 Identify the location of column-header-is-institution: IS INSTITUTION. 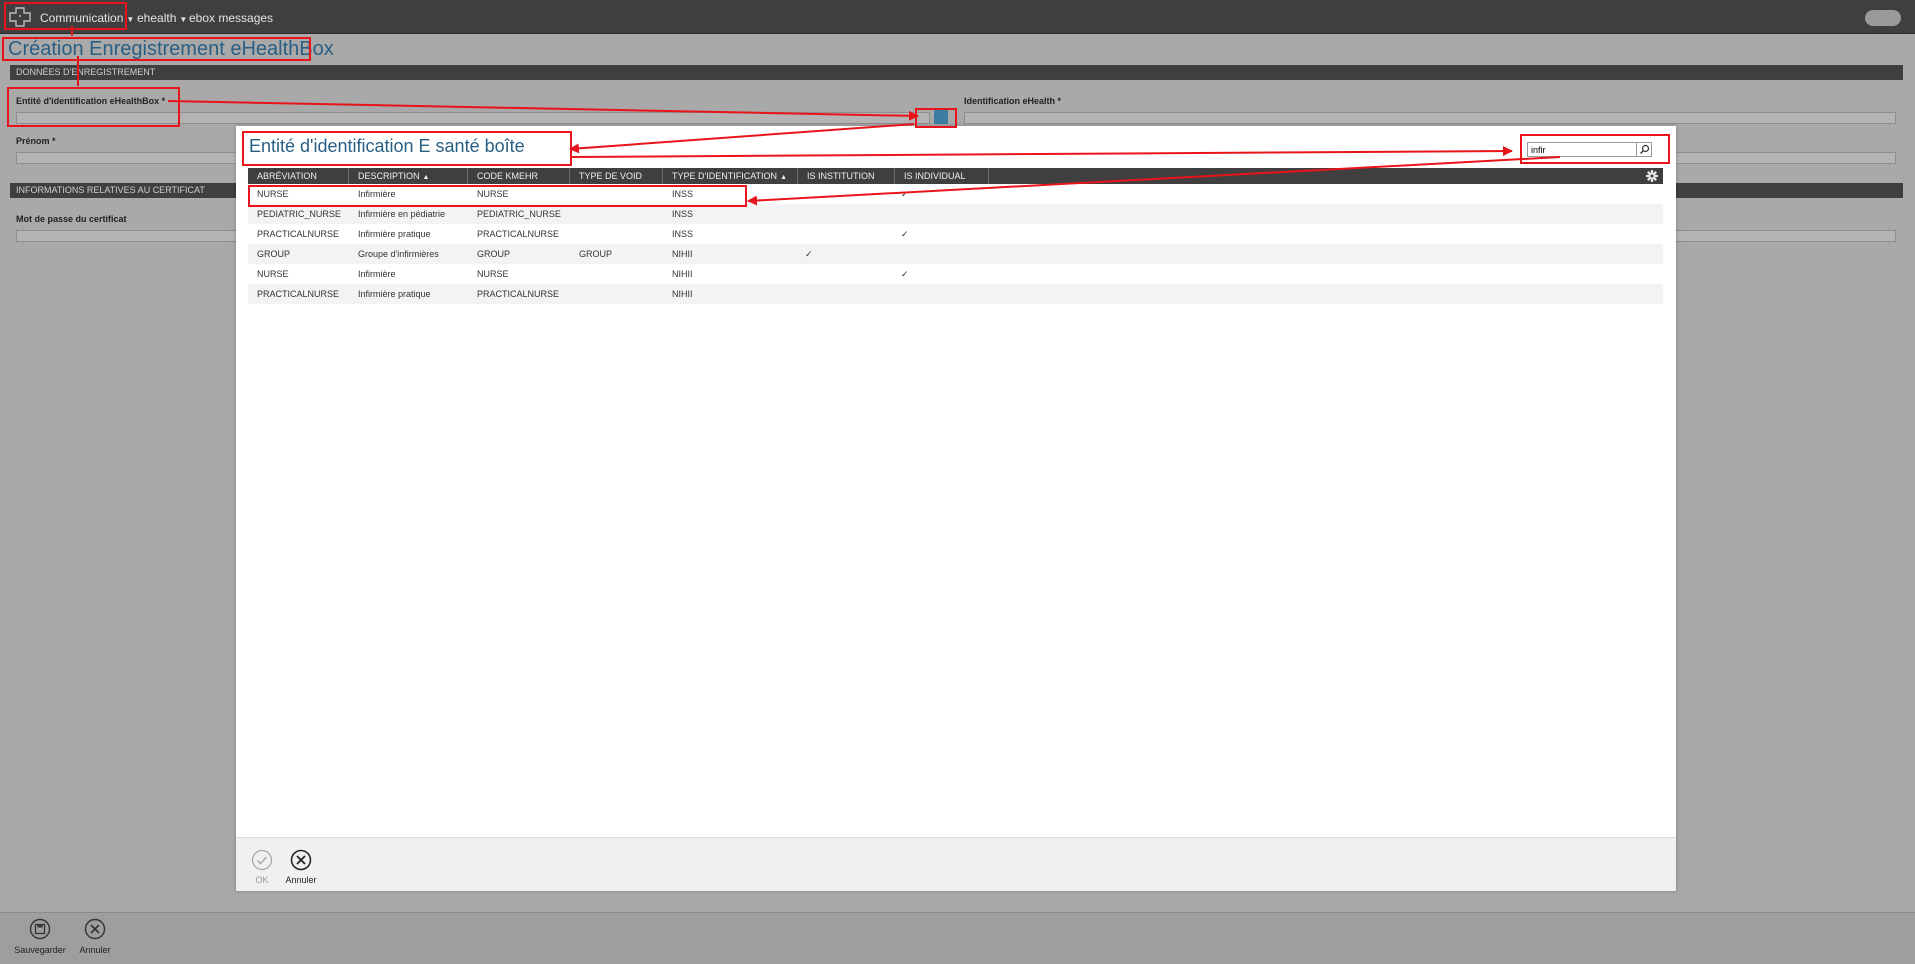
(846, 176).